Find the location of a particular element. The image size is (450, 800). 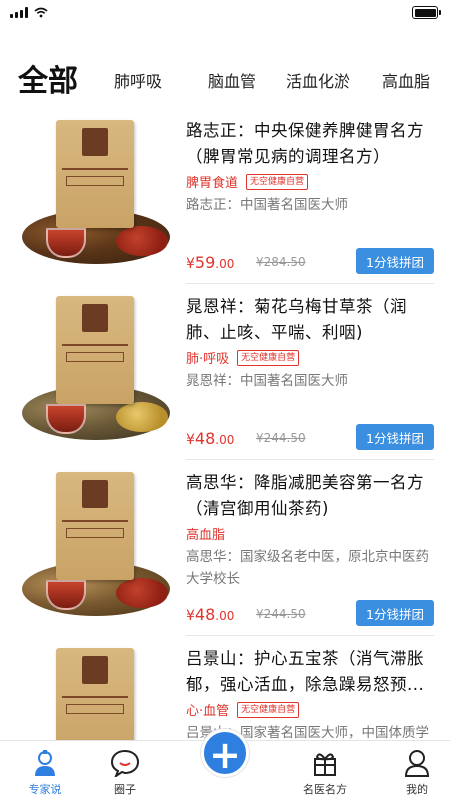

product-tags: 高血脂 is located at coordinates (205, 533).